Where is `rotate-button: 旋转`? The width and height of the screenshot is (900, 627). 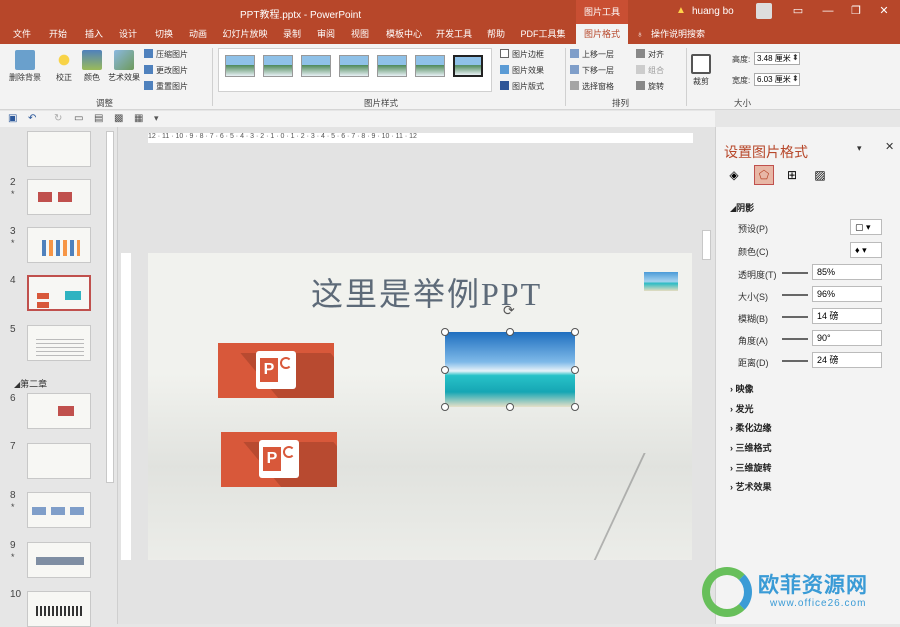 rotate-button: 旋转 is located at coordinates (650, 86).